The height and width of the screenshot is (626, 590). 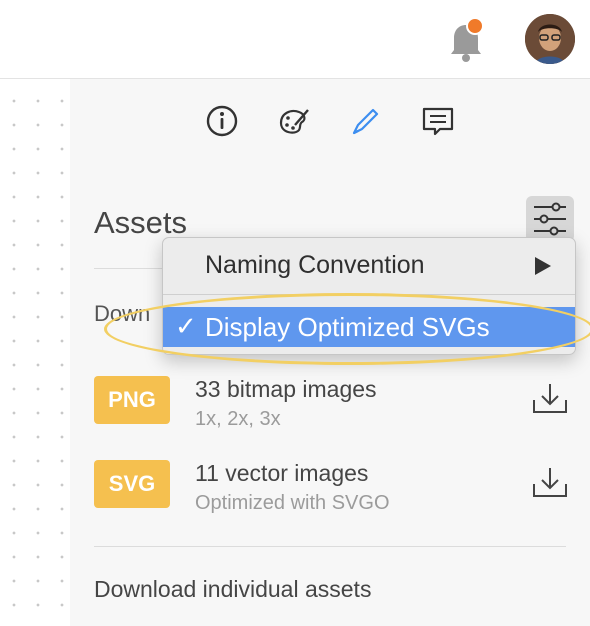 I want to click on design-canvas, so click(x=35, y=352).